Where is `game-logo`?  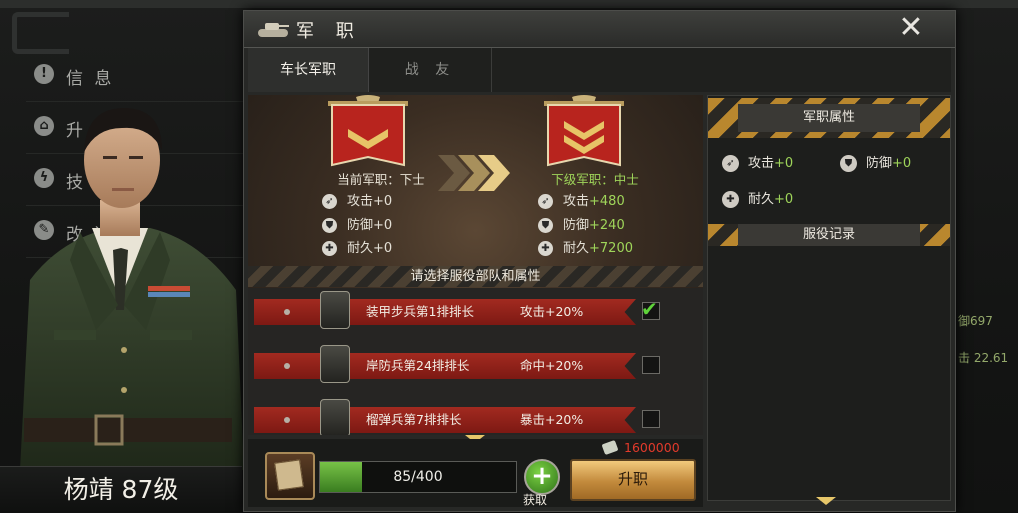 game-logo is located at coordinates (40, 33).